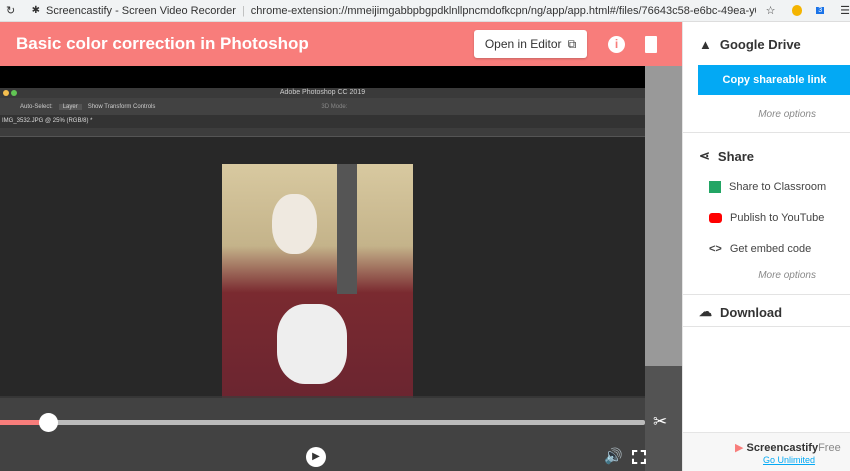 The image size is (850, 471). What do you see at coordinates (797, 10) in the screenshot?
I see `extension-yellow-icon` at bounding box center [797, 10].